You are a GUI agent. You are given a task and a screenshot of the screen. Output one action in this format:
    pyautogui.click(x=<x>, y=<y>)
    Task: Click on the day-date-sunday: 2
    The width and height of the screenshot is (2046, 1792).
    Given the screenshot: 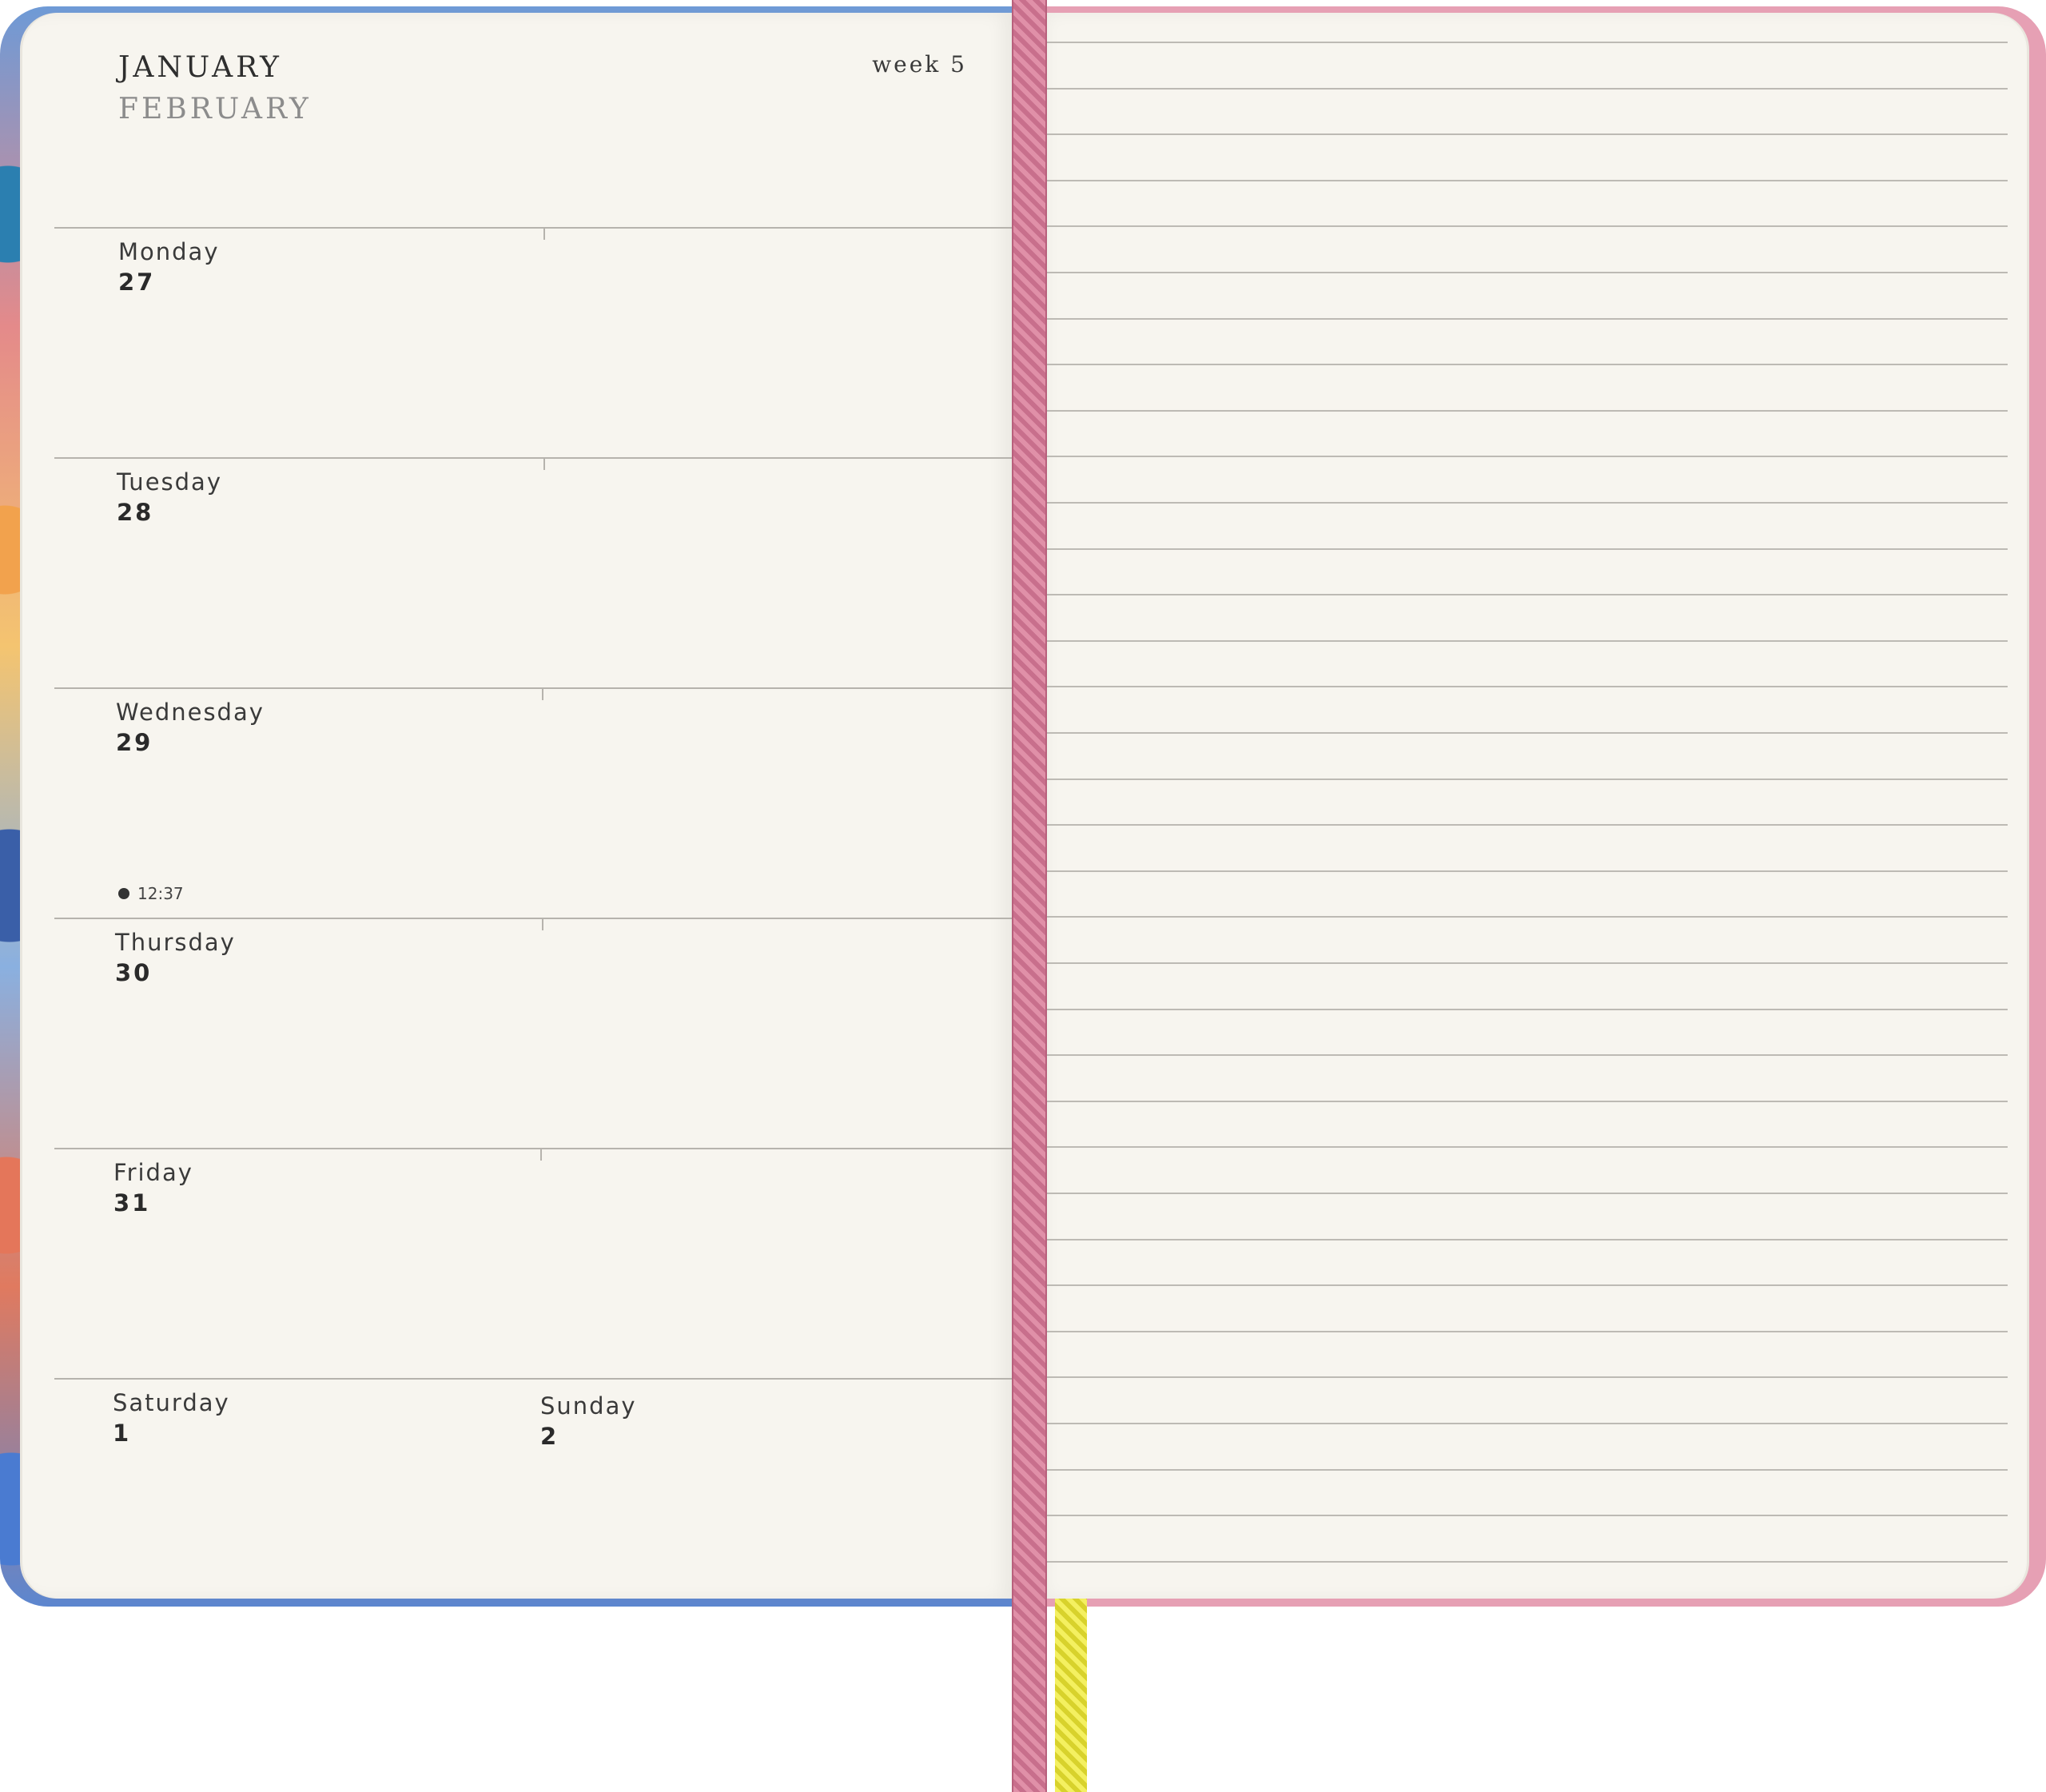 What is the action you would take?
    pyautogui.click(x=549, y=1436)
    